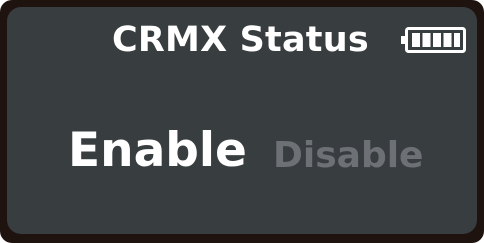  I want to click on enable-option: Enable, so click(157, 151).